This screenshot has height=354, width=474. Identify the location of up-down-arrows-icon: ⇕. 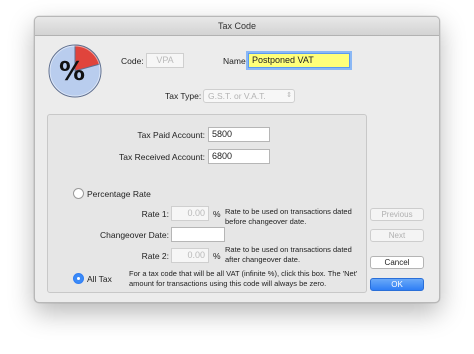
(289, 95).